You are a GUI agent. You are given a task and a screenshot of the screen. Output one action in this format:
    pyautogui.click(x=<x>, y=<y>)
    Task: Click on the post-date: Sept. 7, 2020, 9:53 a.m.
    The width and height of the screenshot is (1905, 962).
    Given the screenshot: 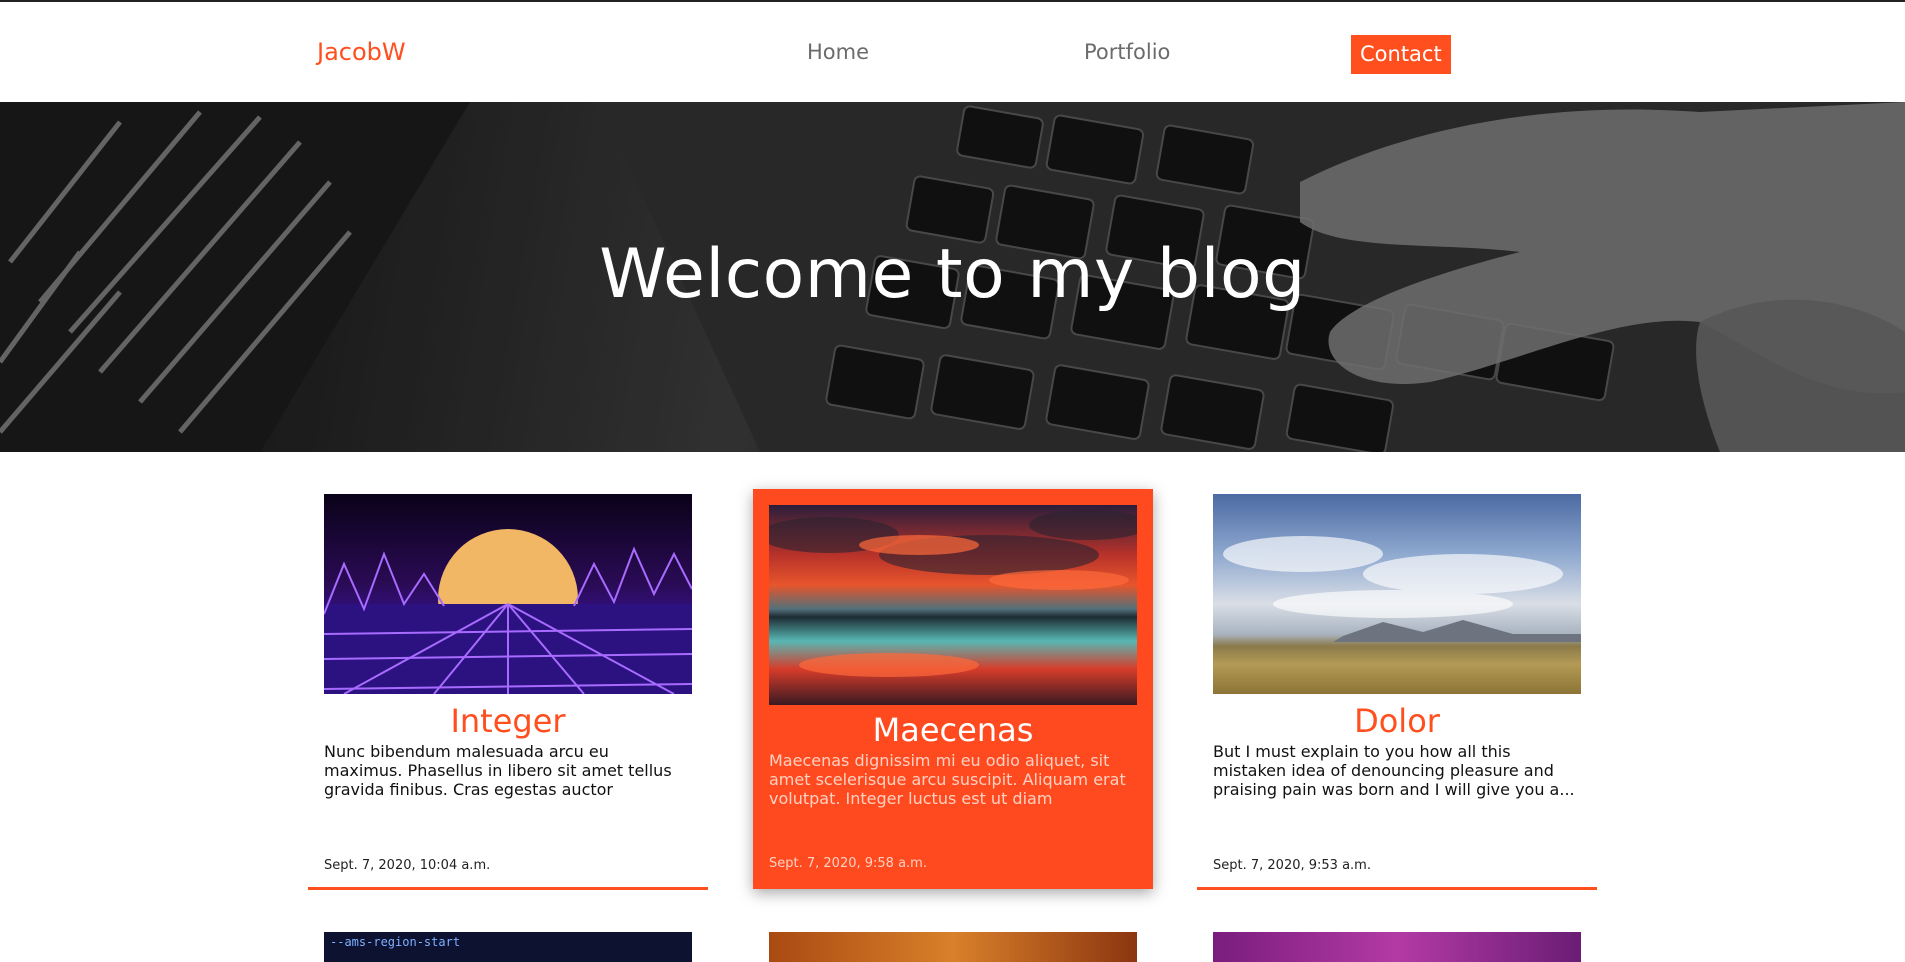 What is the action you would take?
    pyautogui.click(x=1292, y=865)
    